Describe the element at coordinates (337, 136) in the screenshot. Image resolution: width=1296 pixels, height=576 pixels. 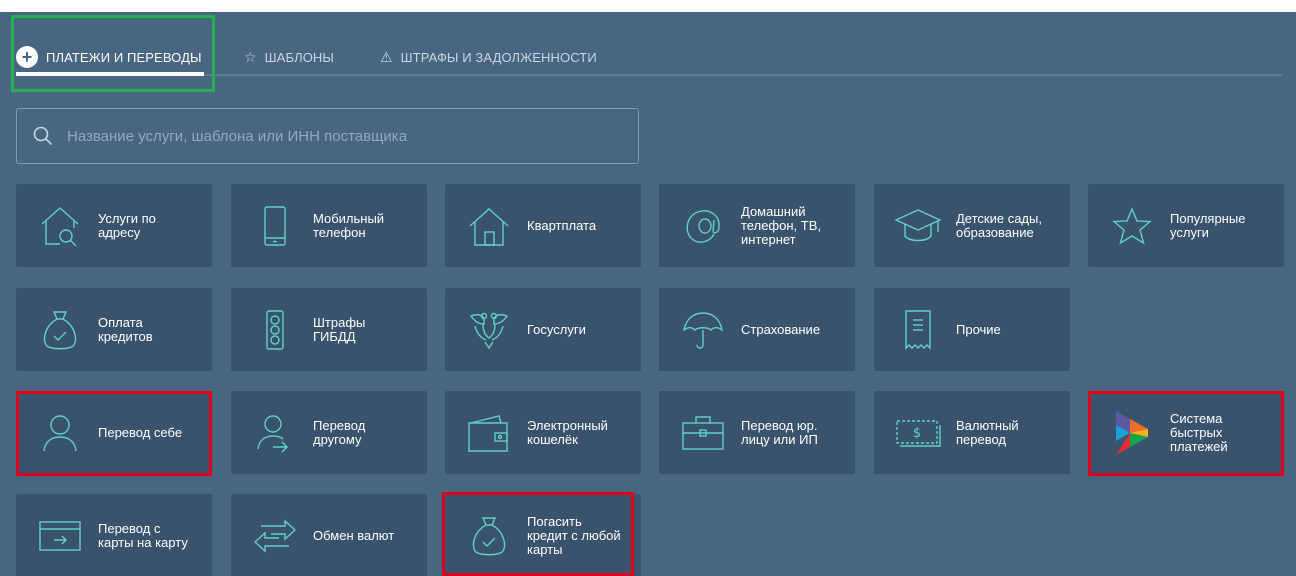
I see `search-input` at that location.